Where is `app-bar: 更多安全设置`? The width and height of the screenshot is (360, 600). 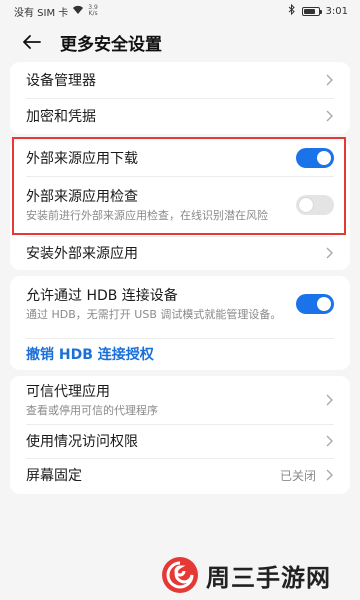 app-bar: 更多安全设置 is located at coordinates (180, 42).